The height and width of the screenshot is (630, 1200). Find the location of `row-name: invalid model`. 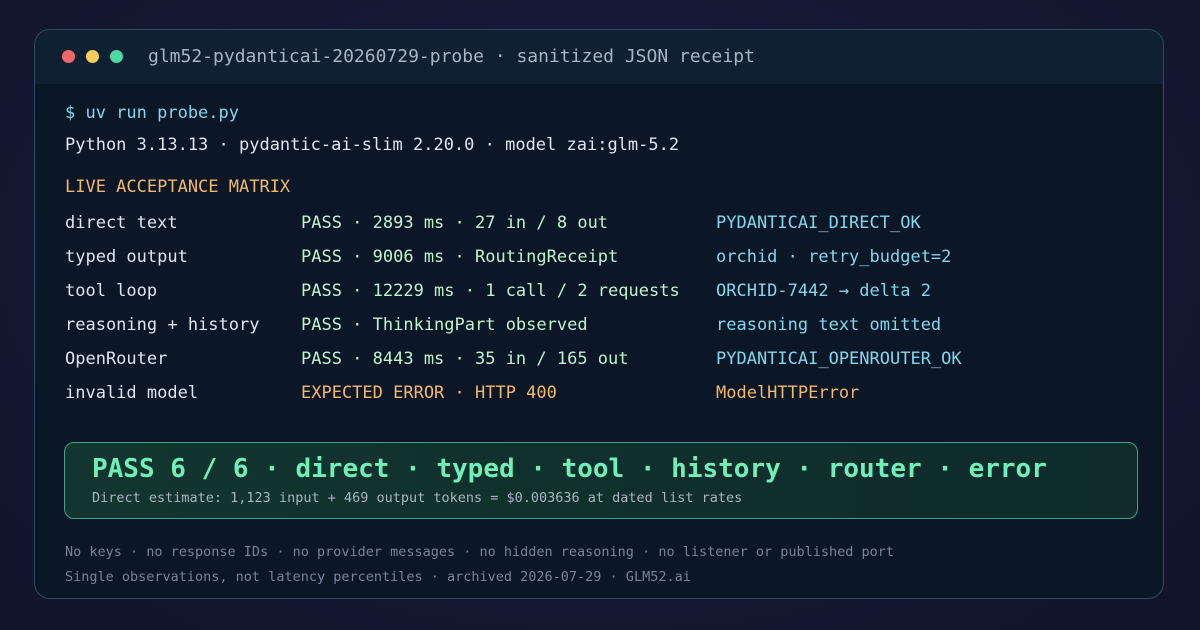

row-name: invalid model is located at coordinates (132, 393).